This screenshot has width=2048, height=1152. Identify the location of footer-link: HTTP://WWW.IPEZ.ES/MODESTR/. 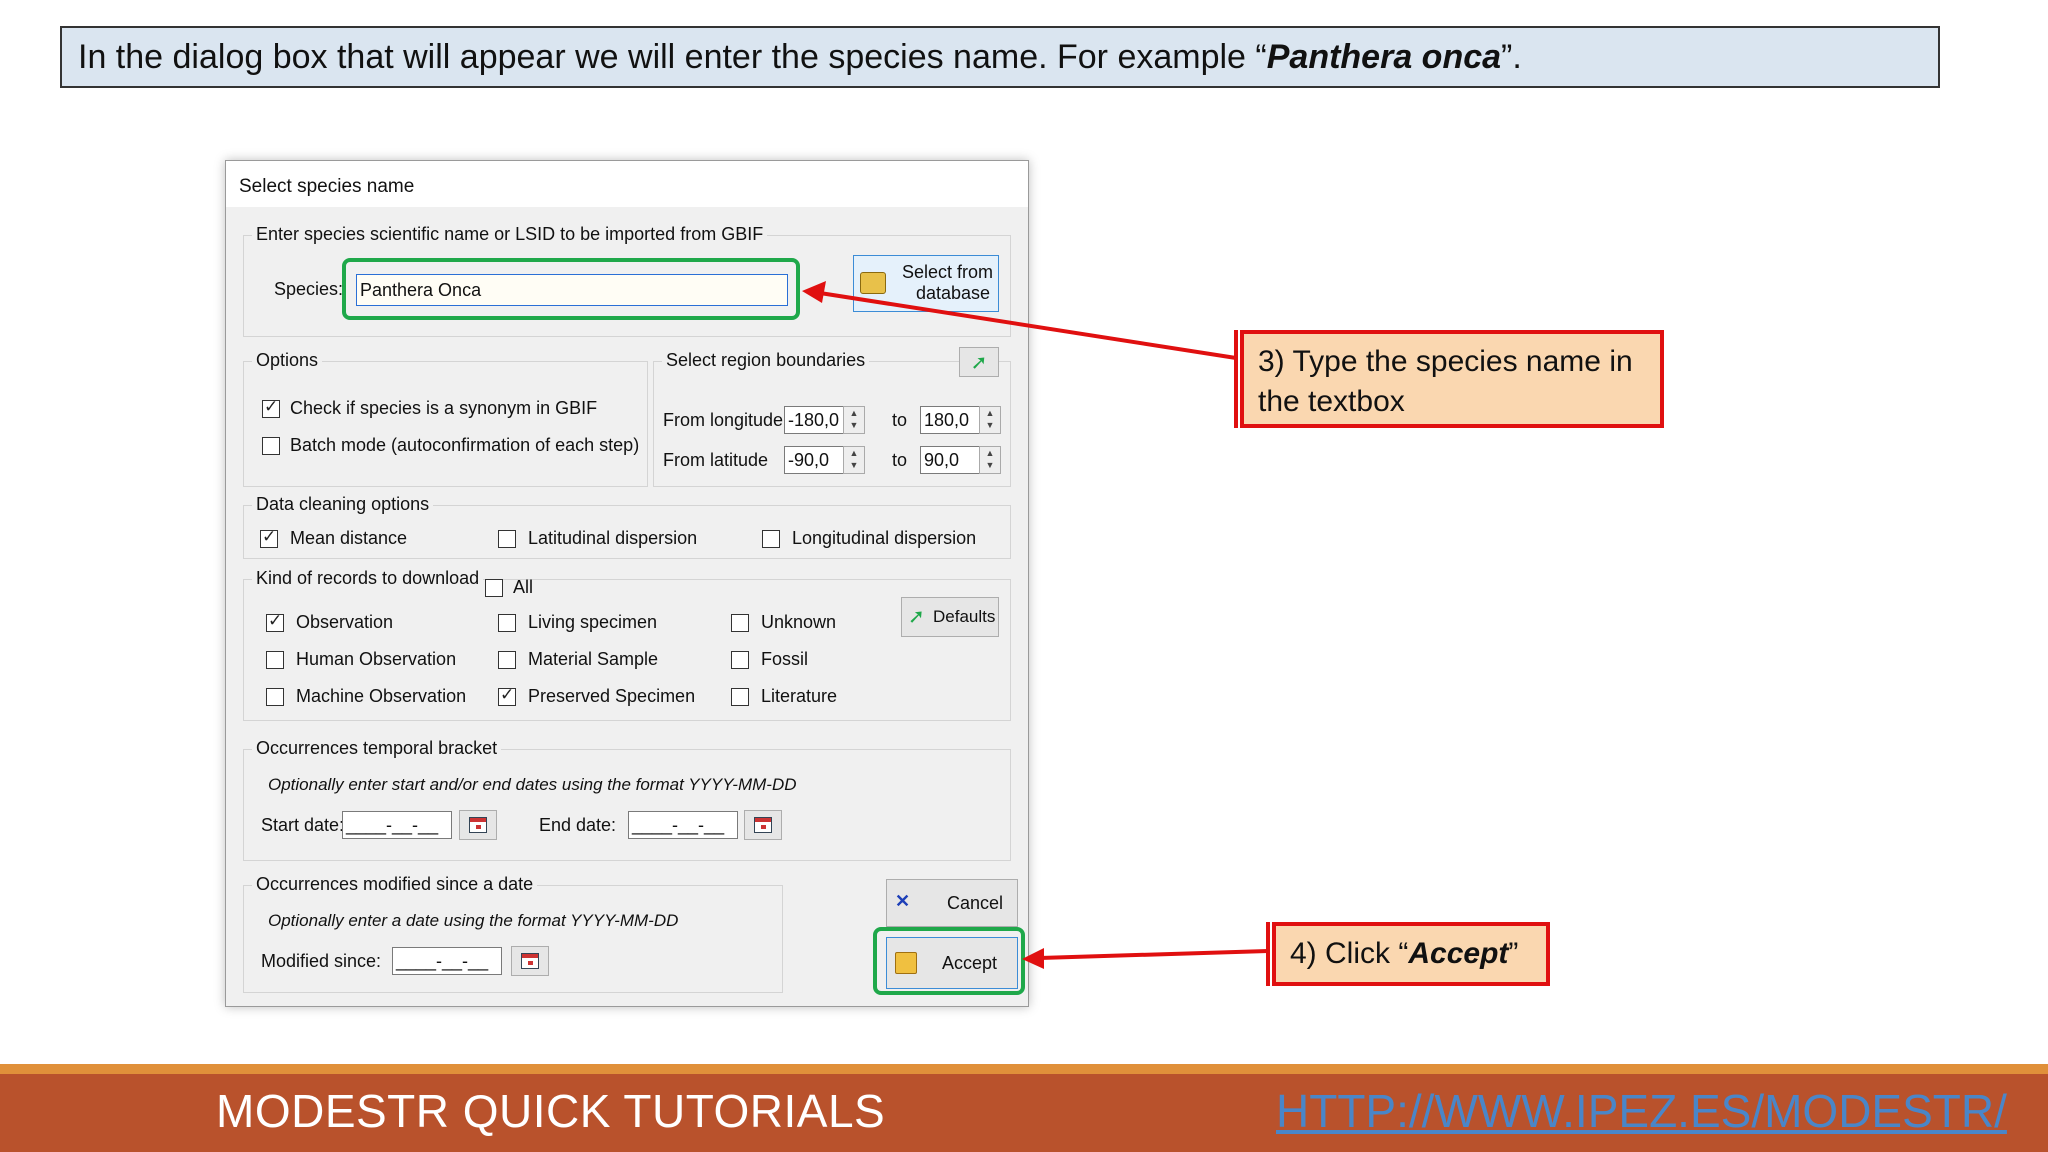
(1641, 1111).